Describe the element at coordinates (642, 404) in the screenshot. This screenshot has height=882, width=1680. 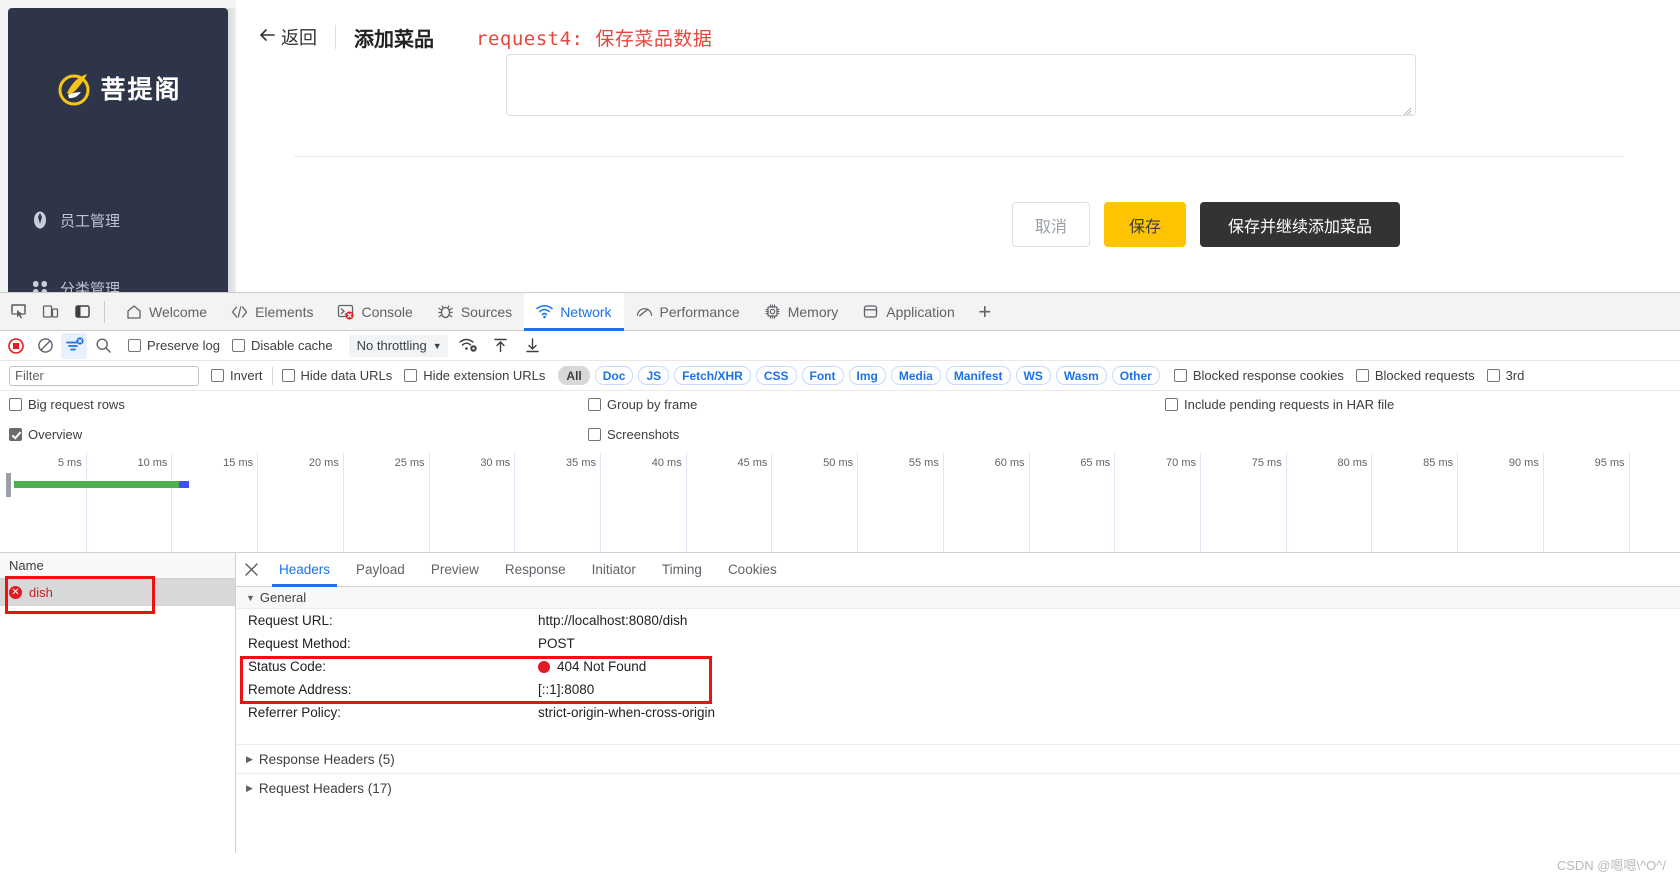
I see `group-by-frame-checkbox: Group by frame` at that location.